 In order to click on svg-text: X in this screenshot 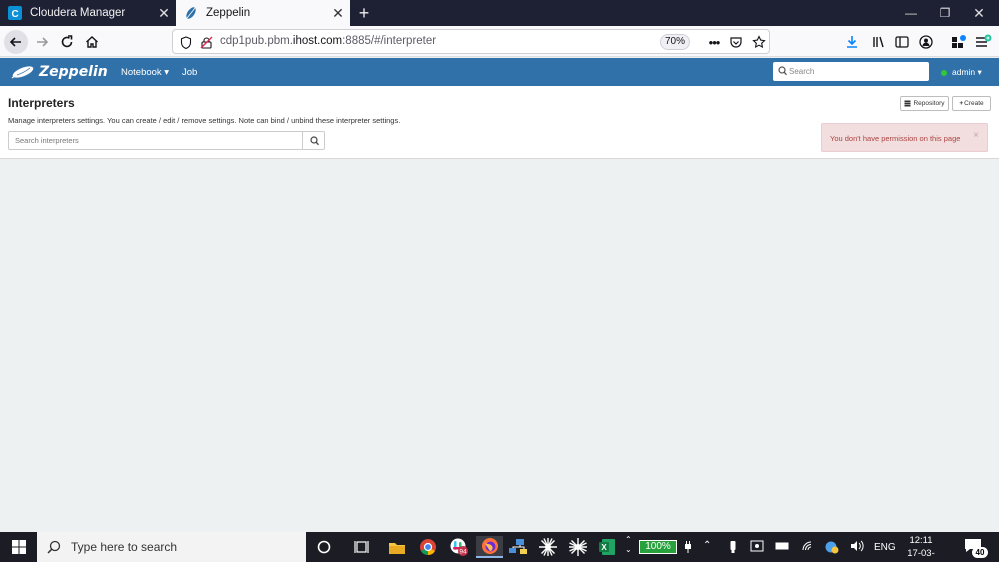, I will do `click(604, 547)`.